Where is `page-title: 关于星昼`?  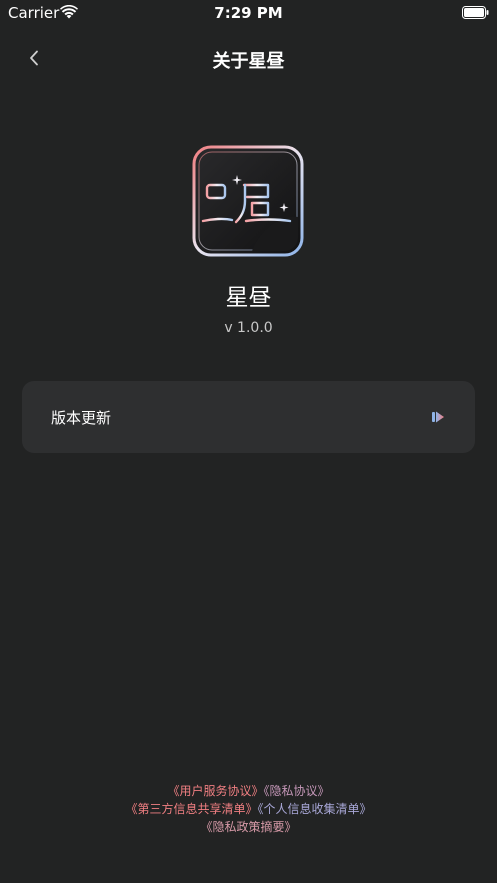 page-title: 关于星昼 is located at coordinates (248, 61).